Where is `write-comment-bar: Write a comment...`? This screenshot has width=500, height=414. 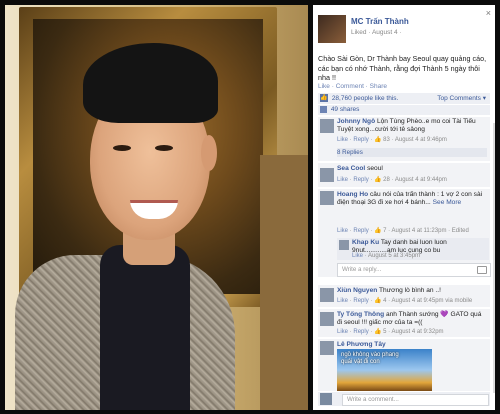
write-comment-bar: Write a comment... is located at coordinates (404, 399).